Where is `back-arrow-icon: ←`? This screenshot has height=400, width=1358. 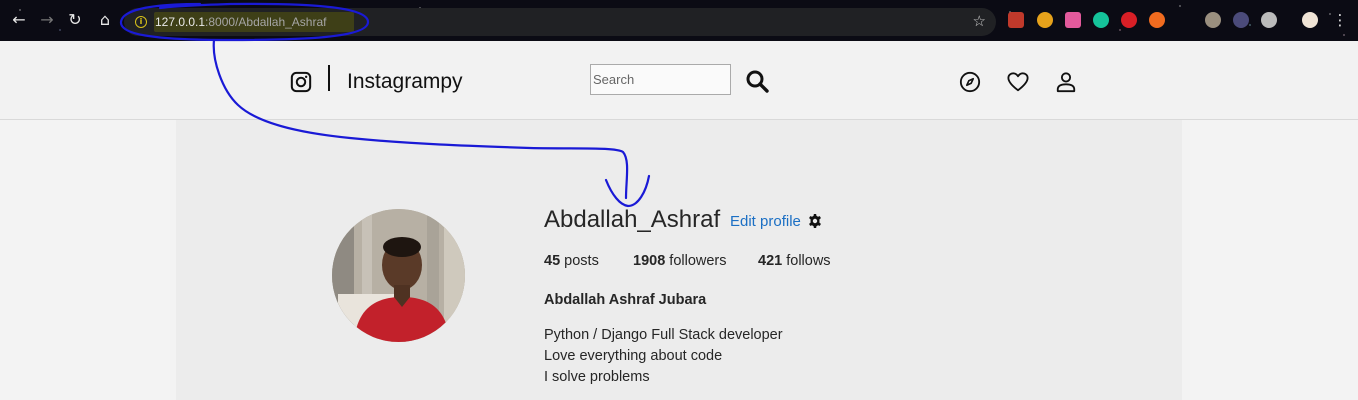 back-arrow-icon: ← is located at coordinates (19, 20).